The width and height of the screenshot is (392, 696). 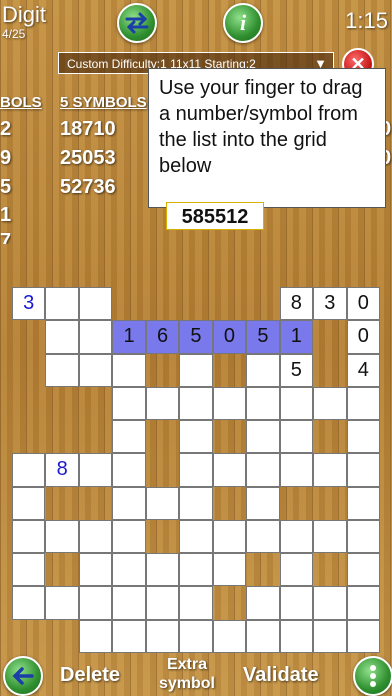 What do you see at coordinates (88, 129) in the screenshot?
I see `list-item: 18710` at bounding box center [88, 129].